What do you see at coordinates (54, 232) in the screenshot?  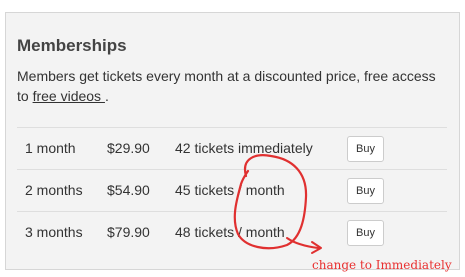 I see `plan-period: 3 months` at bounding box center [54, 232].